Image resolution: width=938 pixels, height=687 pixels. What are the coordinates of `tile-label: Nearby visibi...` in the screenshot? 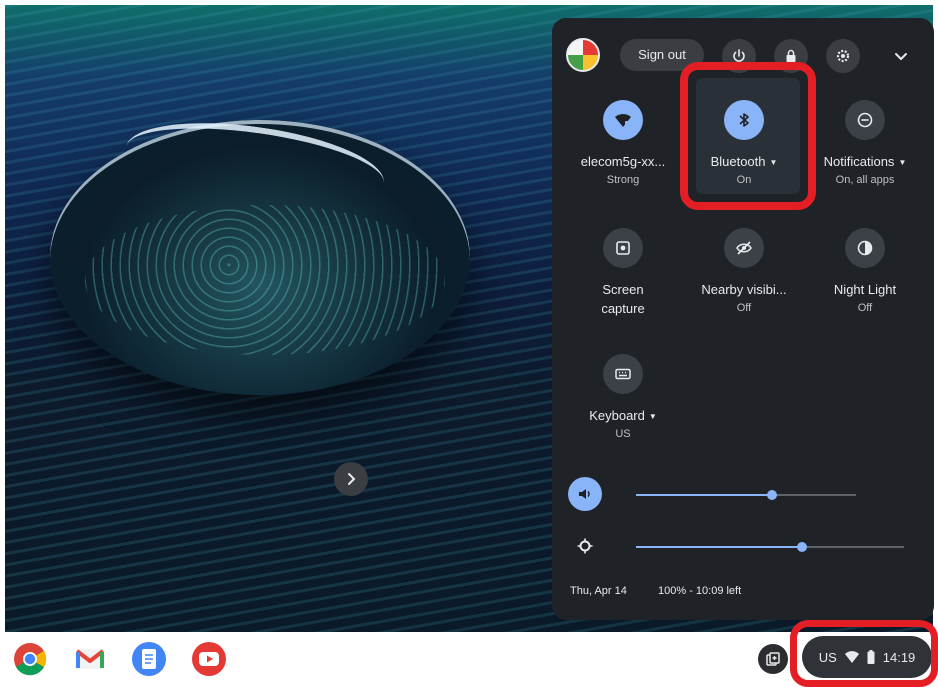 It's located at (744, 289).